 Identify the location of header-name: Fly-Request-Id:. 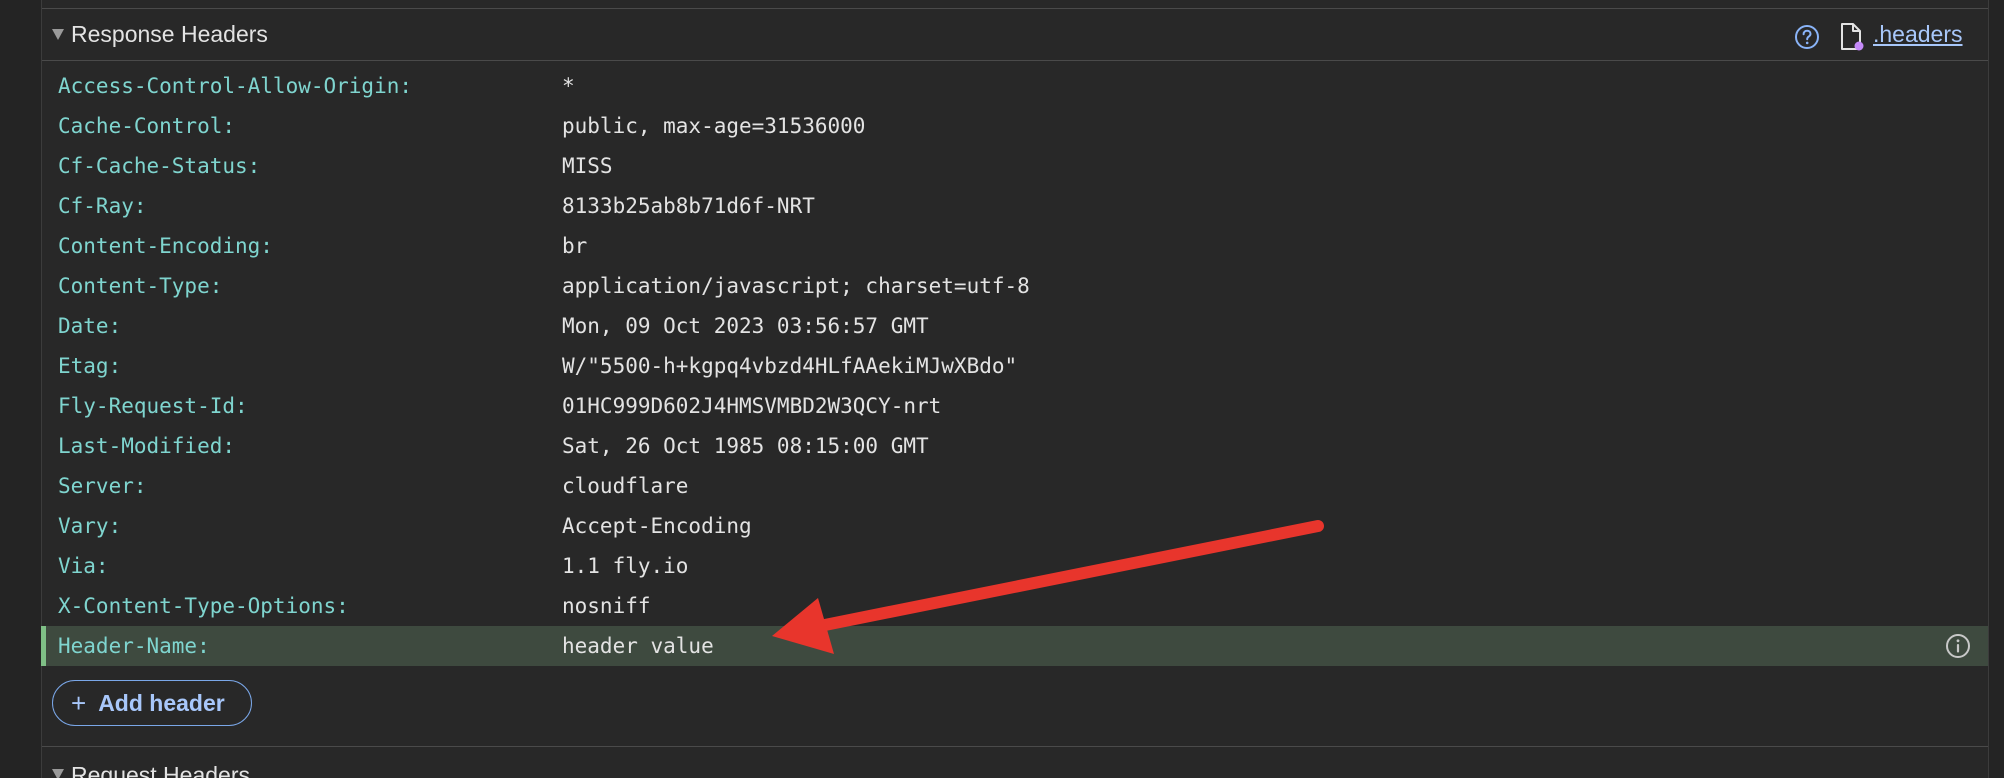
(153, 406).